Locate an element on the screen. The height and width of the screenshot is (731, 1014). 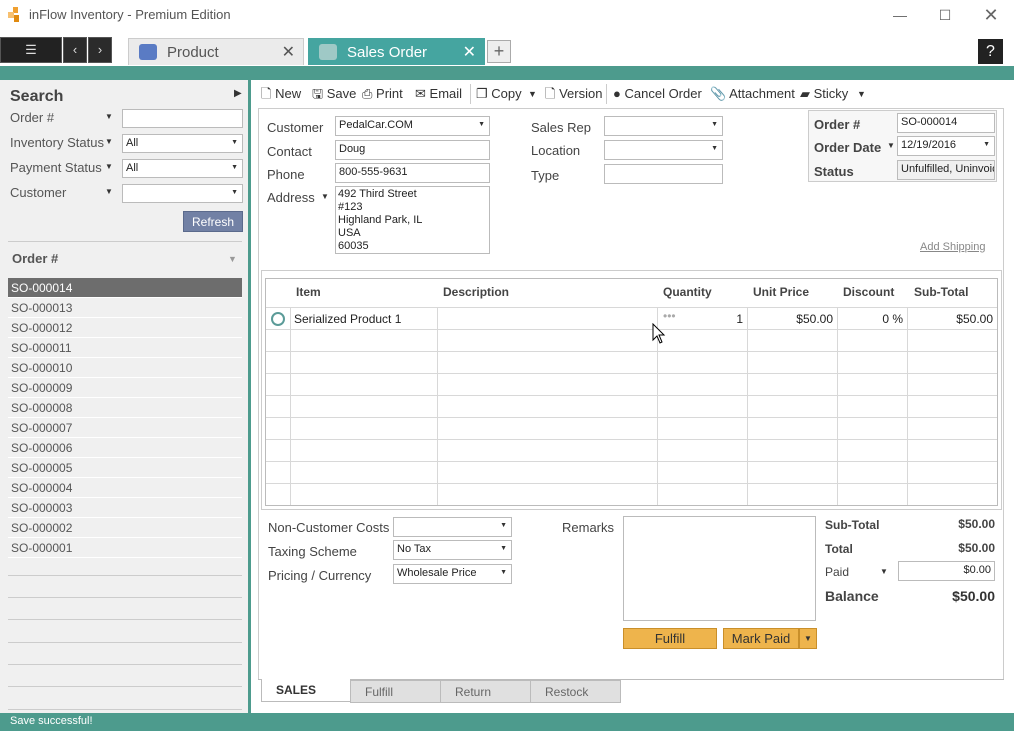
sort-arrow-icon: ▼ is located at coordinates (232, 259).